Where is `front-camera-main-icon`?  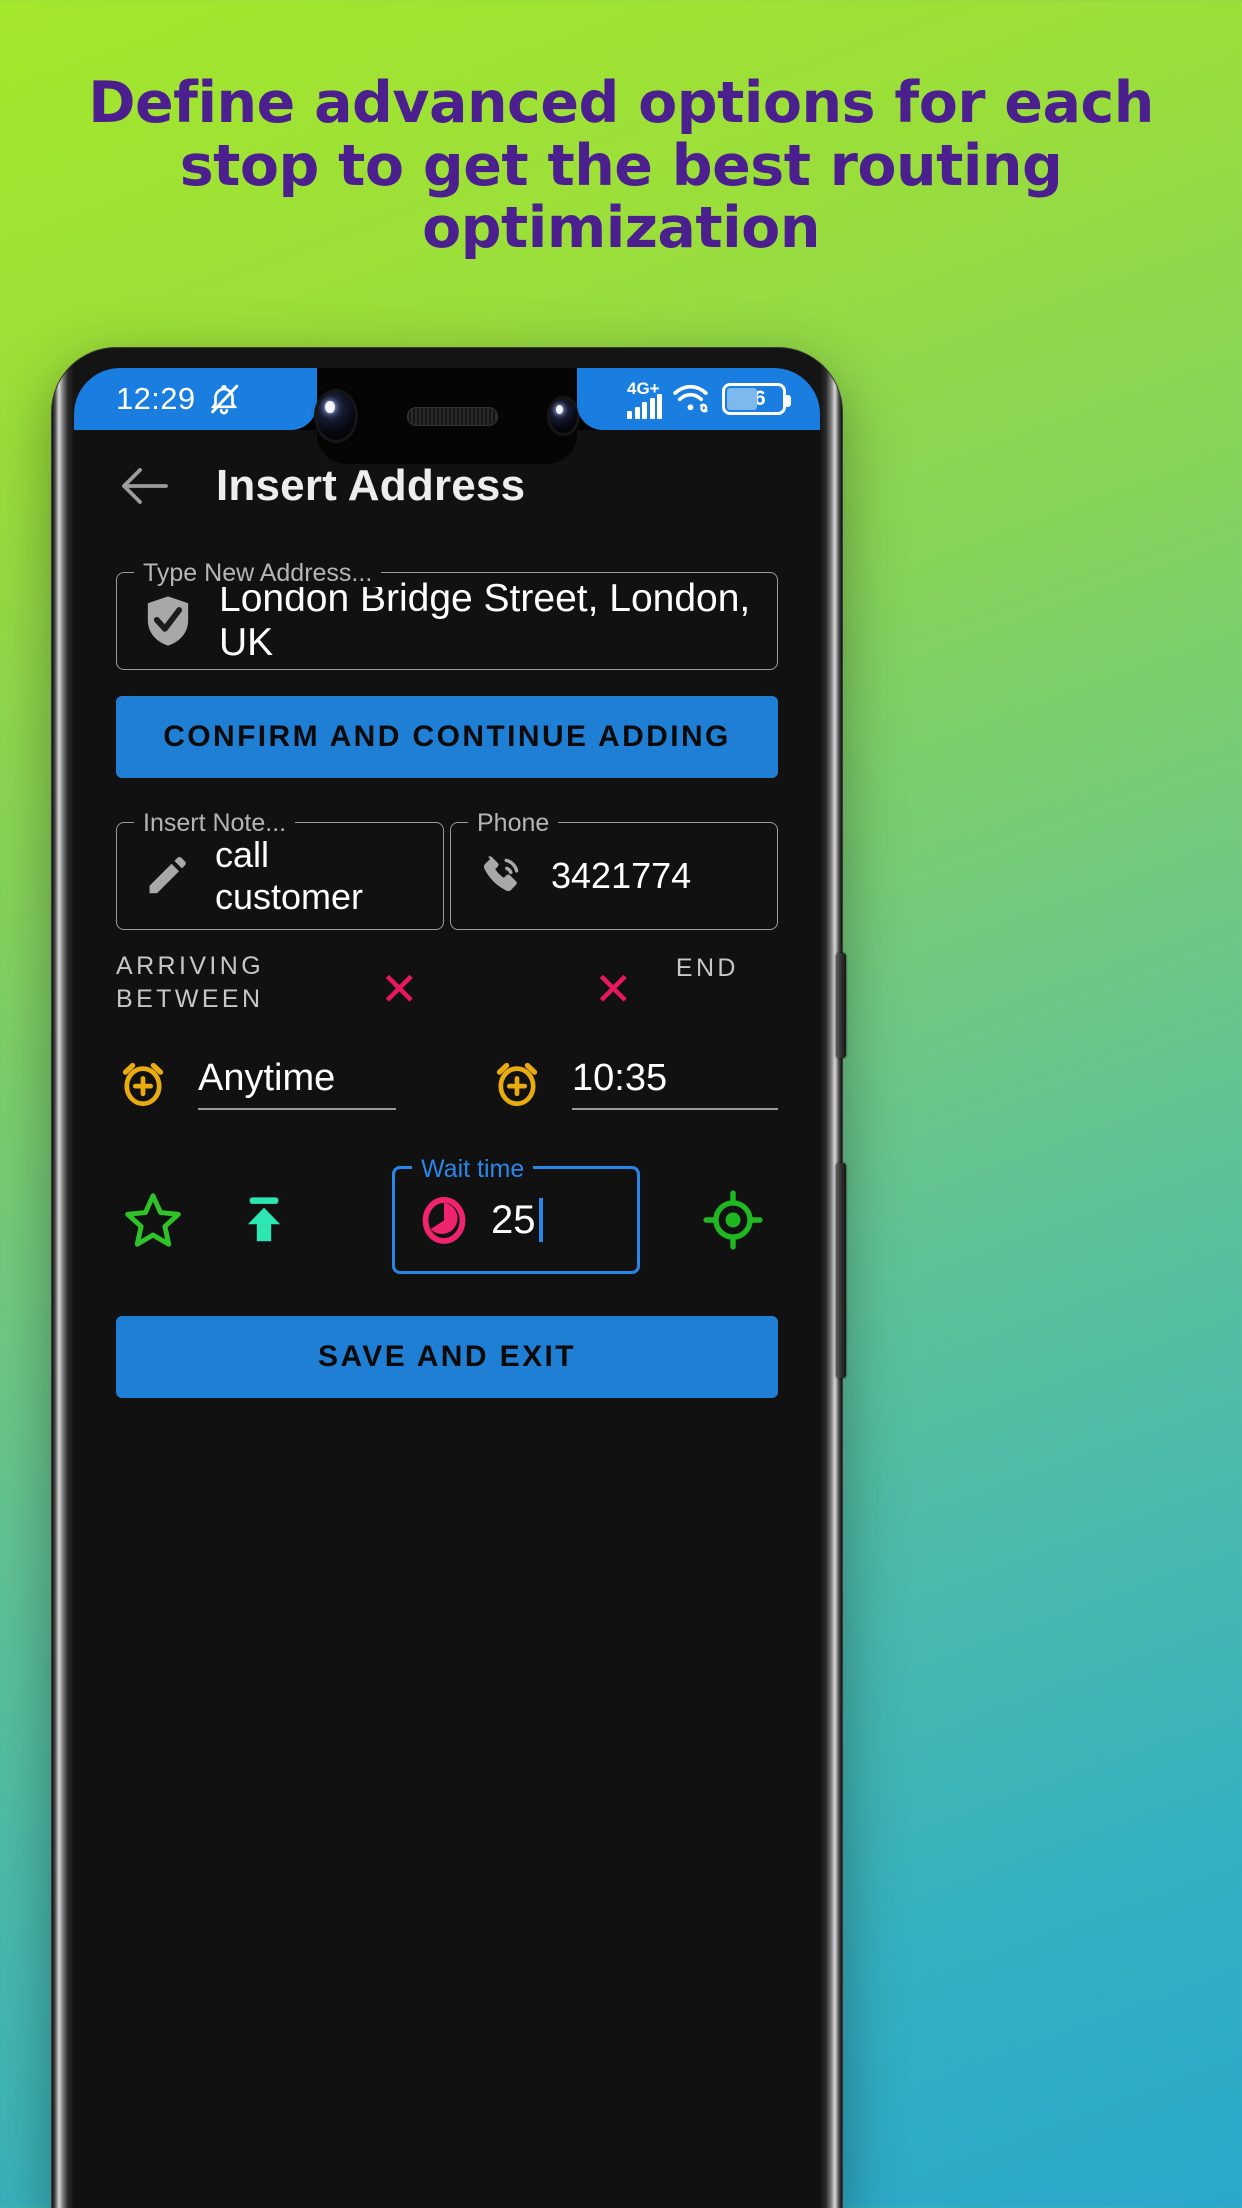 front-camera-main-icon is located at coordinates (336, 416).